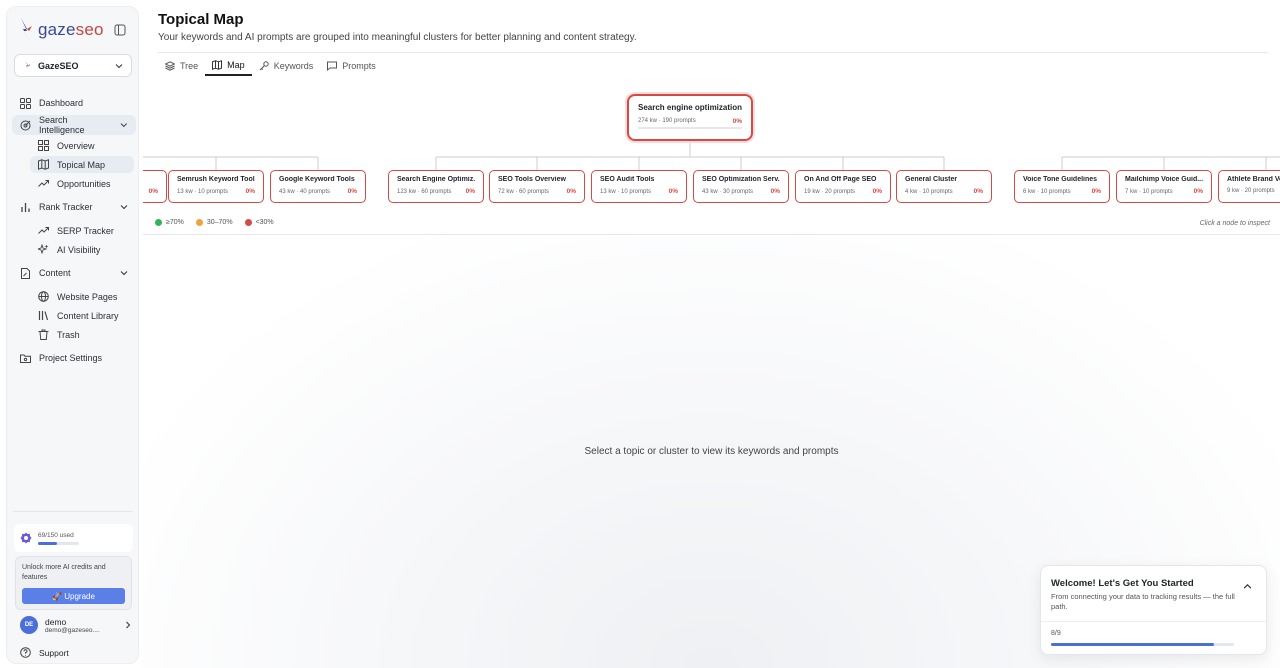 The width and height of the screenshot is (1280, 668). What do you see at coordinates (26, 538) in the screenshot?
I see `credits-badge-icon` at bounding box center [26, 538].